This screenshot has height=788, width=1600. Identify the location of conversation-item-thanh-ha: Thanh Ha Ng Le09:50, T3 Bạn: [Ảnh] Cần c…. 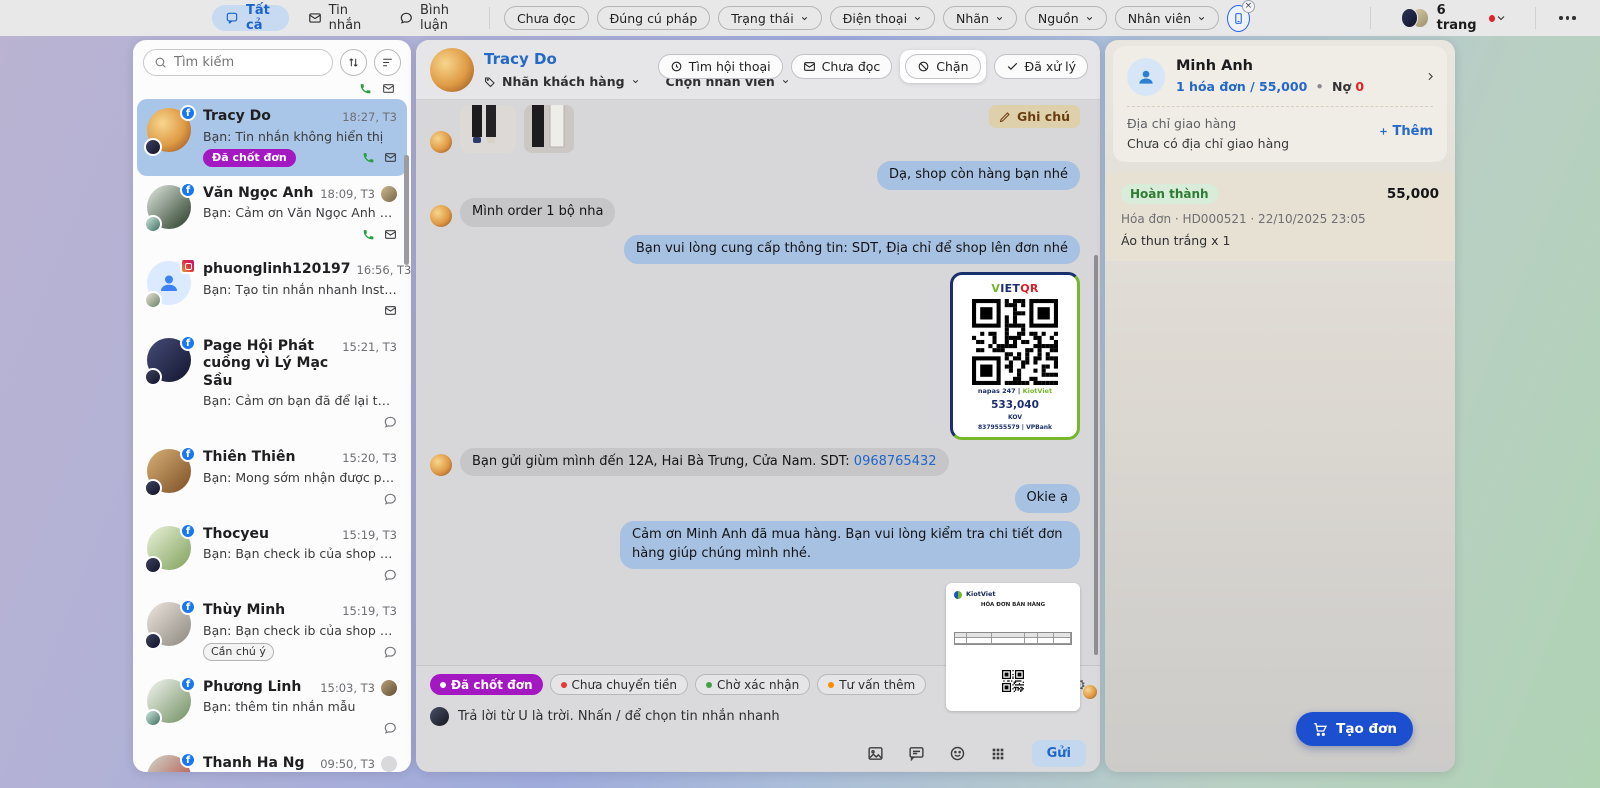
(272, 759).